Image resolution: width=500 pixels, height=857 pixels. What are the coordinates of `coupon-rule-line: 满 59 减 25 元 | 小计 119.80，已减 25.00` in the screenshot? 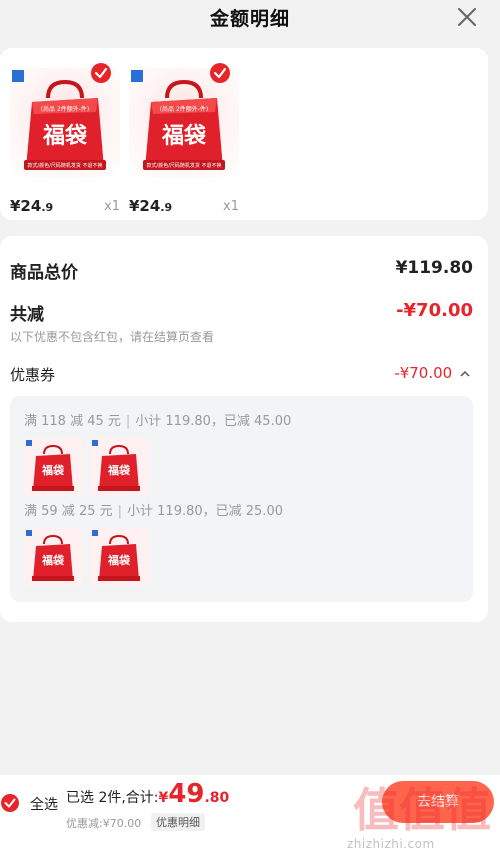 It's located at (153, 509).